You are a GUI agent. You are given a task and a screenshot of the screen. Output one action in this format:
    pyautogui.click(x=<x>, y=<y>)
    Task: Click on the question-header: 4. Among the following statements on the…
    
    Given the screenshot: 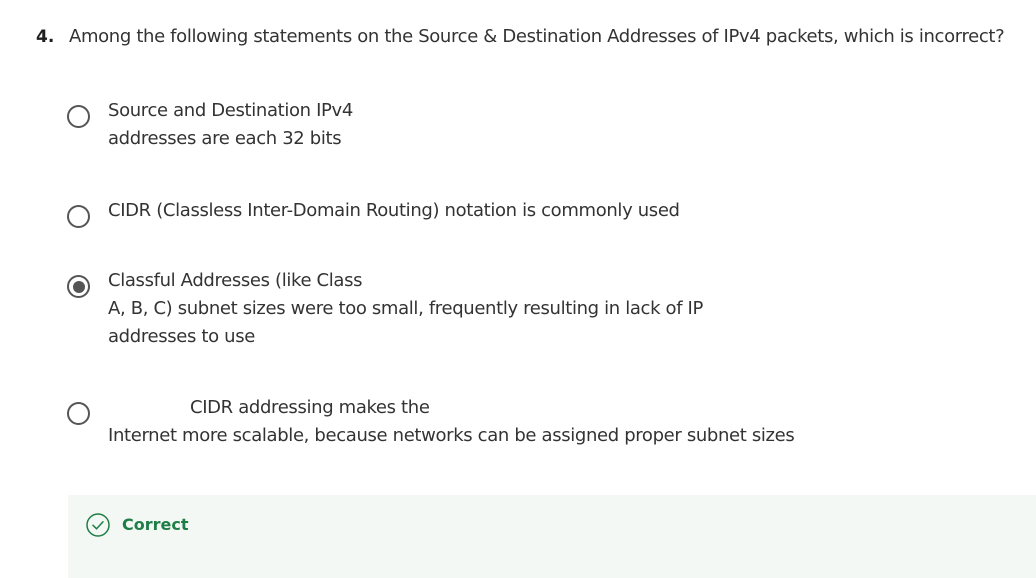 What is the action you would take?
    pyautogui.click(x=520, y=36)
    